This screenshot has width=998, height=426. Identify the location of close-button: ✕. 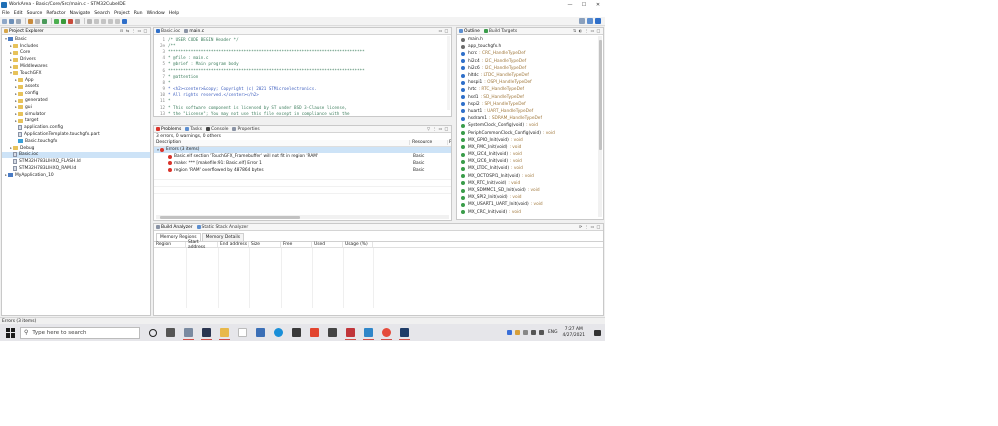
(598, 5).